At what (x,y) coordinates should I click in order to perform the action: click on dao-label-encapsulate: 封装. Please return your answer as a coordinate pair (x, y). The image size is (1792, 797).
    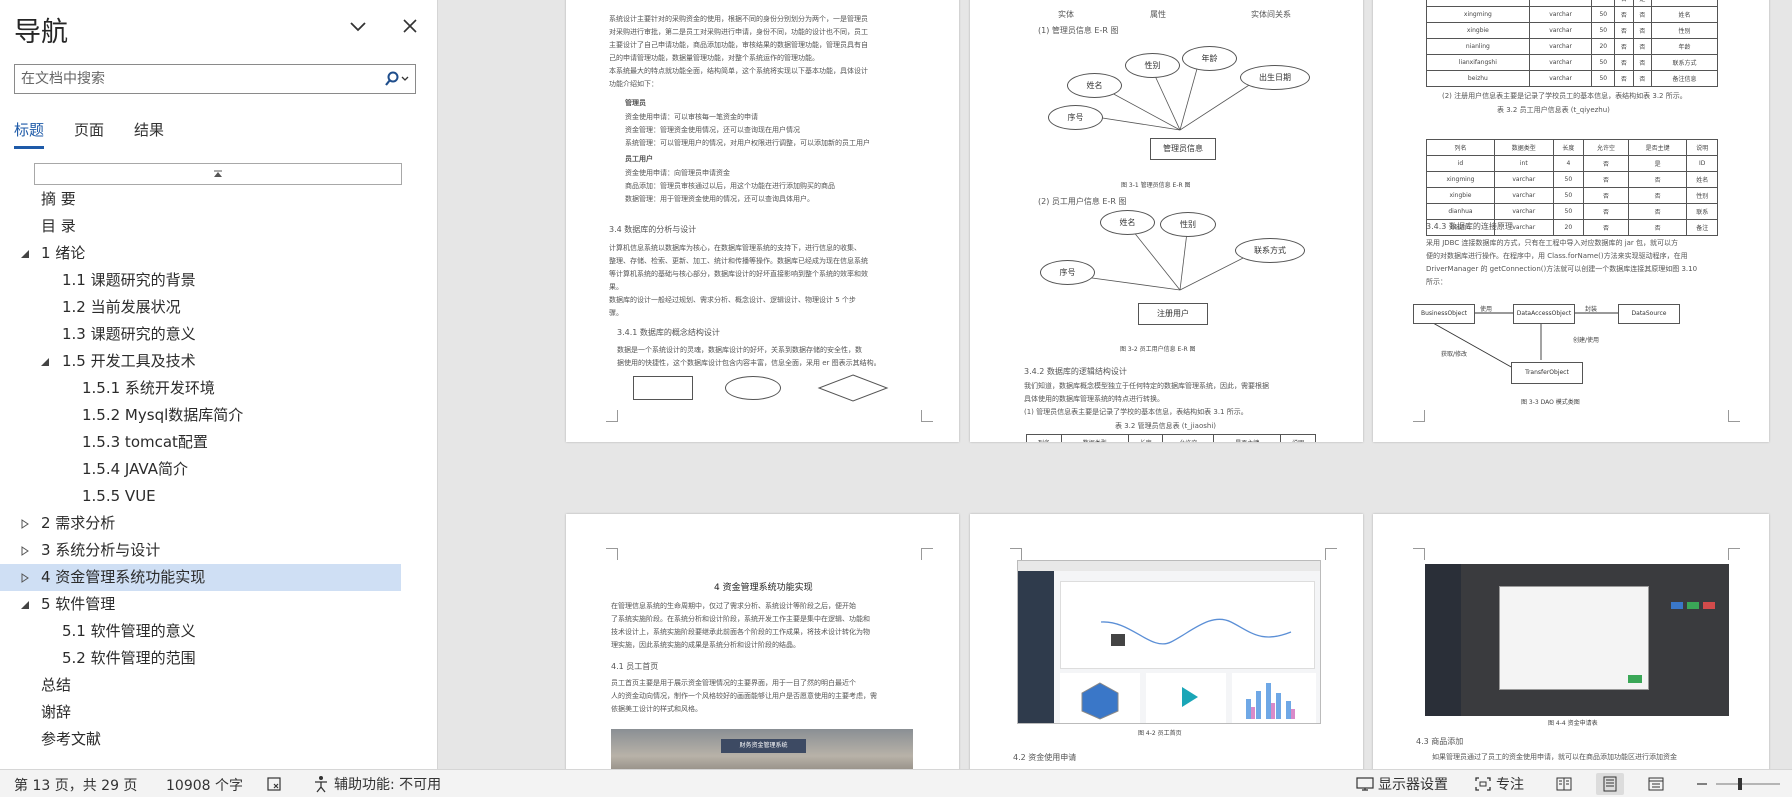
    Looking at the image, I should click on (1591, 309).